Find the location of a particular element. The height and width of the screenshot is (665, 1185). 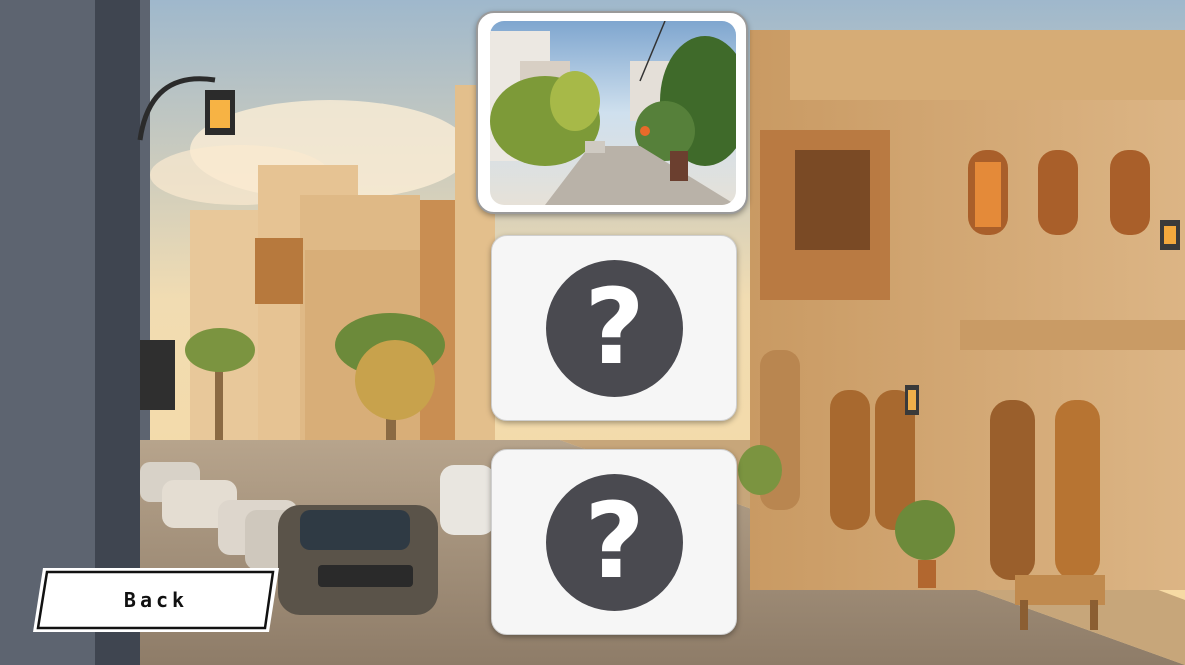

back-button: Back is located at coordinates (156, 600).